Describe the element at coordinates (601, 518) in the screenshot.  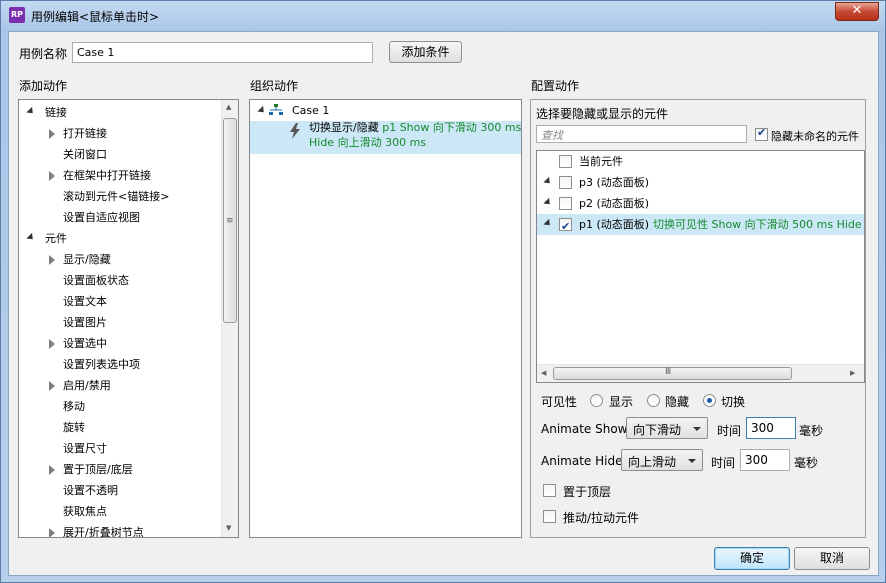
I see `push-pull-label: 推动/拉动元件` at that location.